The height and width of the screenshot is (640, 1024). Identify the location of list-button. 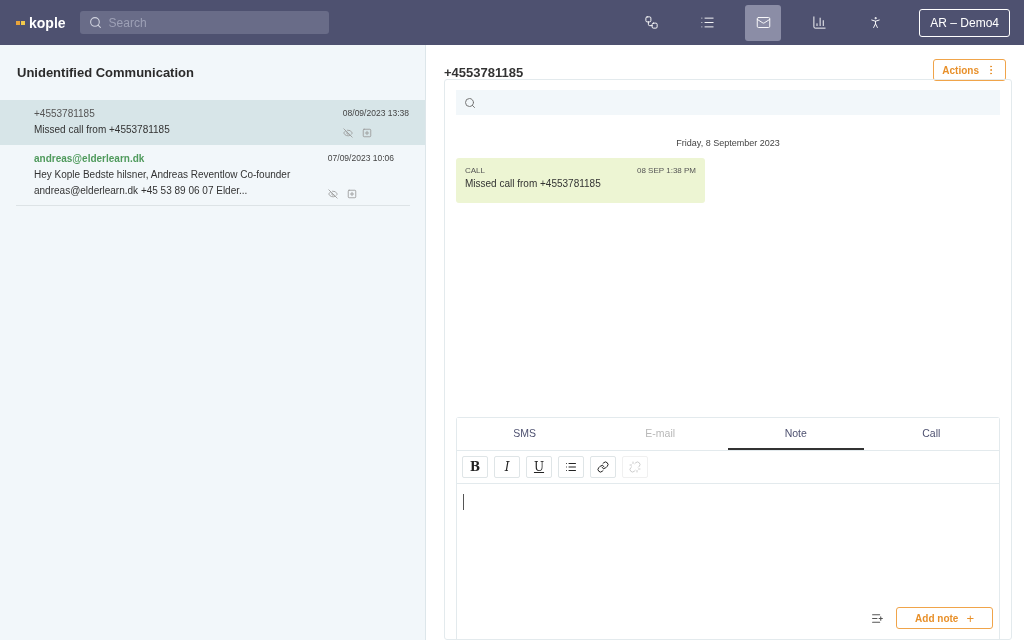
(571, 467).